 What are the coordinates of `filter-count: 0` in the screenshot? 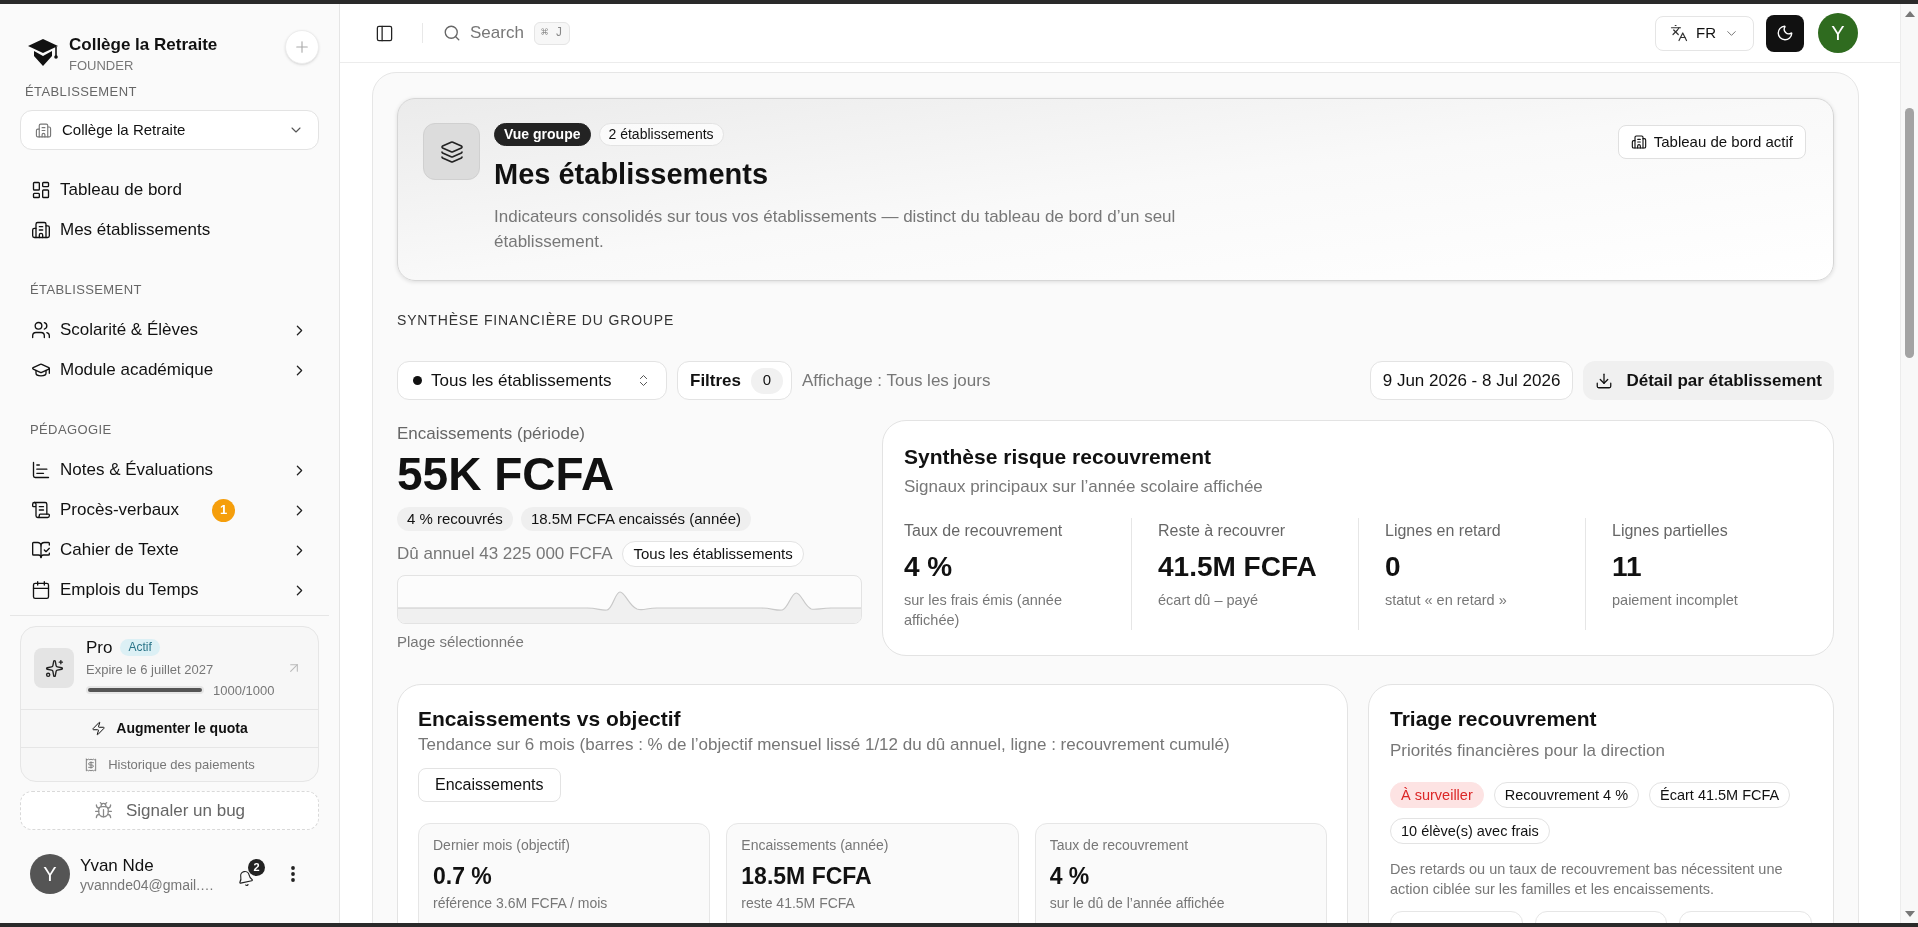 It's located at (767, 380).